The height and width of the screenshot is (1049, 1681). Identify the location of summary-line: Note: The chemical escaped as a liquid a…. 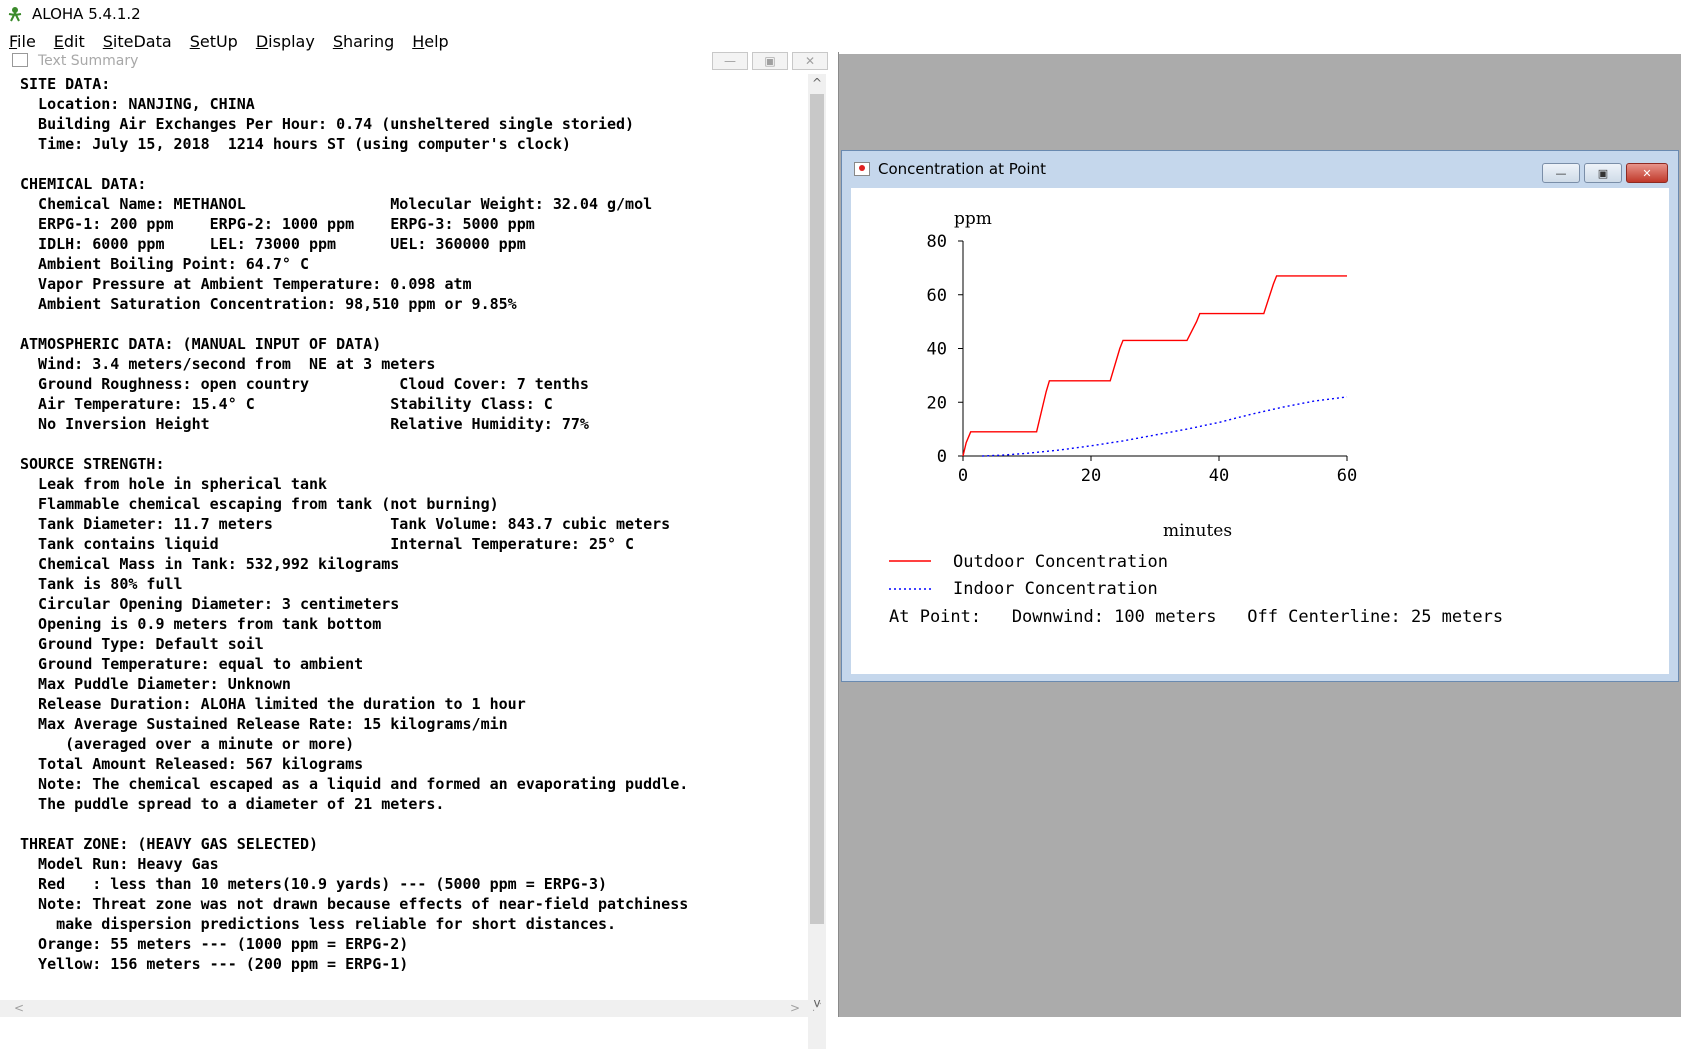
(354, 784).